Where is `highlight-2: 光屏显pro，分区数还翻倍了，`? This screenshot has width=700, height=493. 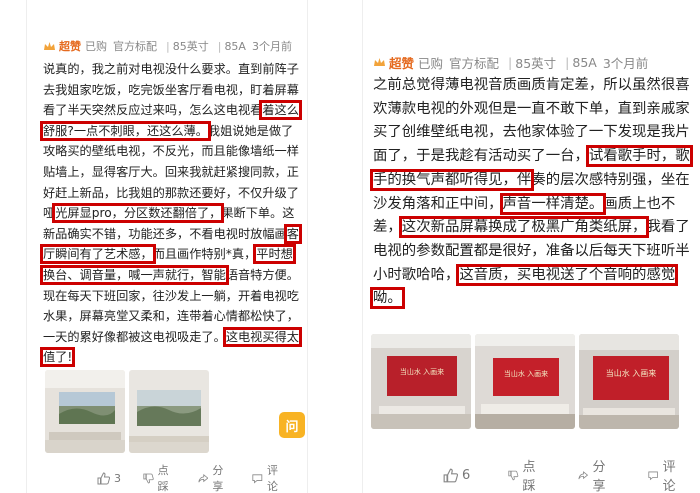 highlight-2: 光屏显pro，分区数还翻倍了， is located at coordinates (138, 213).